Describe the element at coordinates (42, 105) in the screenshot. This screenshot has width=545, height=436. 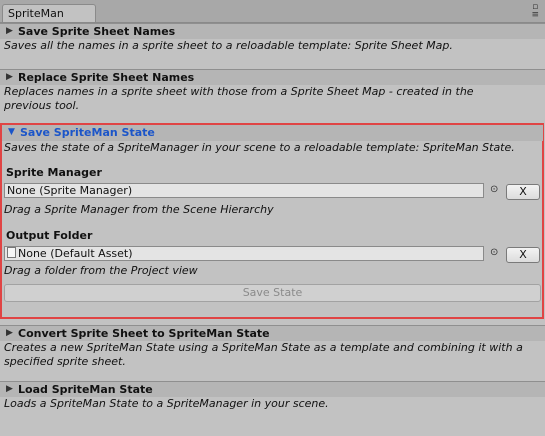
I see `section-description: previous tool.` at that location.